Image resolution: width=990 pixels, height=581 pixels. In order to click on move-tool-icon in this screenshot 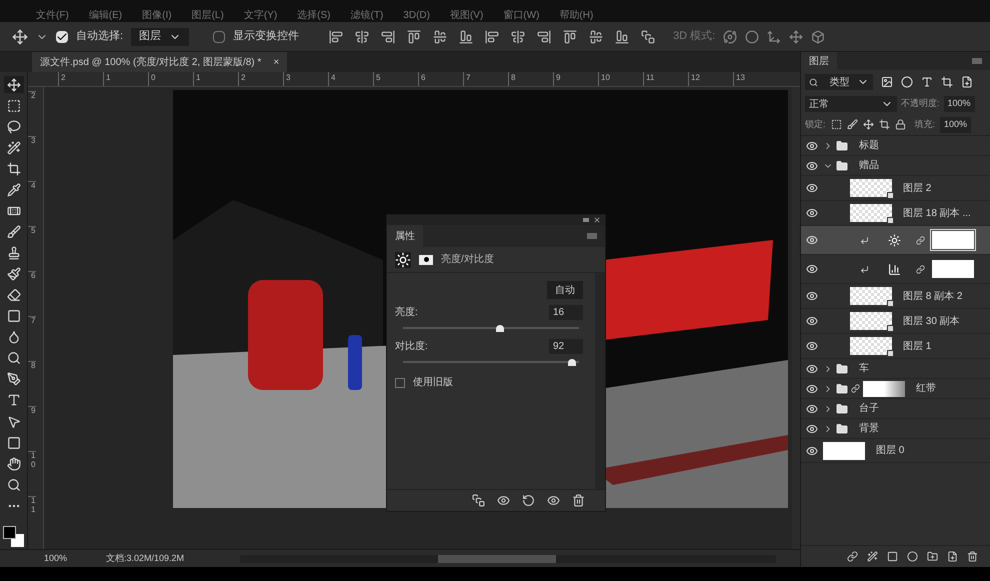, I will do `click(20, 36)`.